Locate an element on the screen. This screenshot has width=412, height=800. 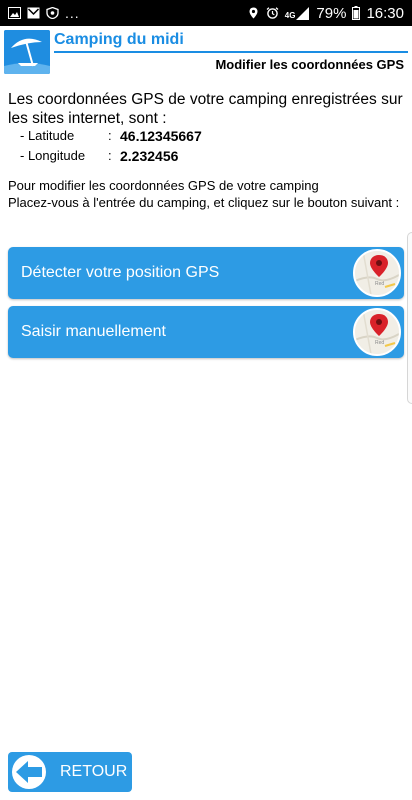
network-indicator: 4G is located at coordinates (297, 13).